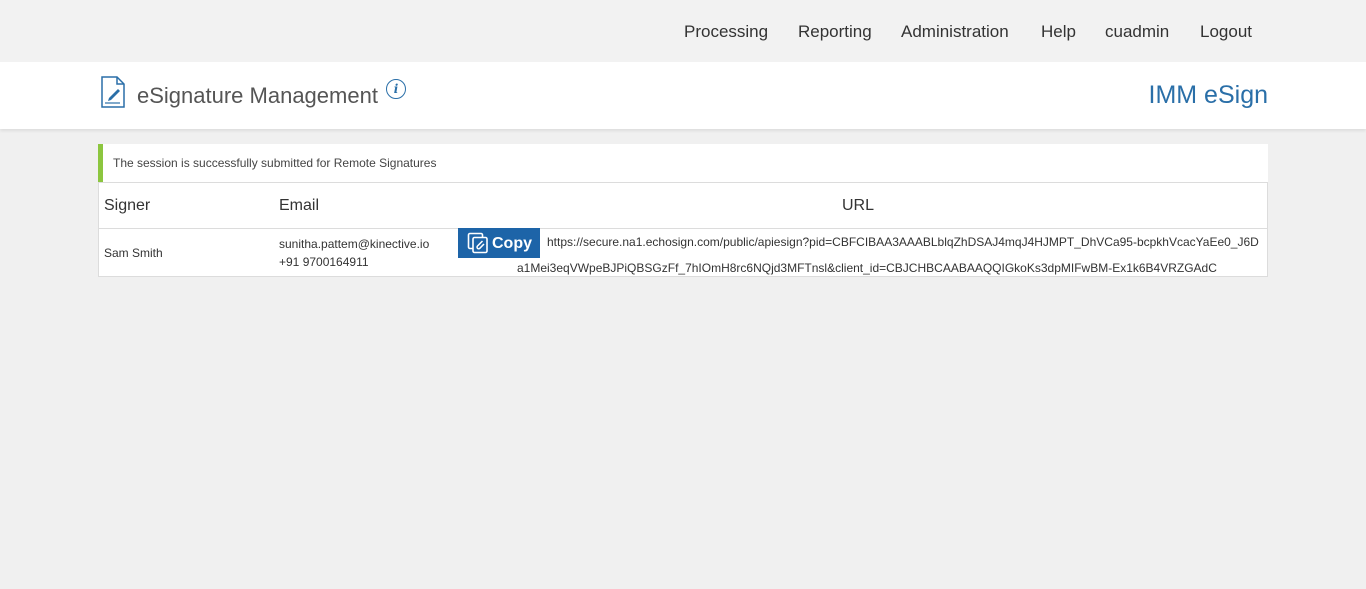  I want to click on nav-processing: Processing, so click(726, 32).